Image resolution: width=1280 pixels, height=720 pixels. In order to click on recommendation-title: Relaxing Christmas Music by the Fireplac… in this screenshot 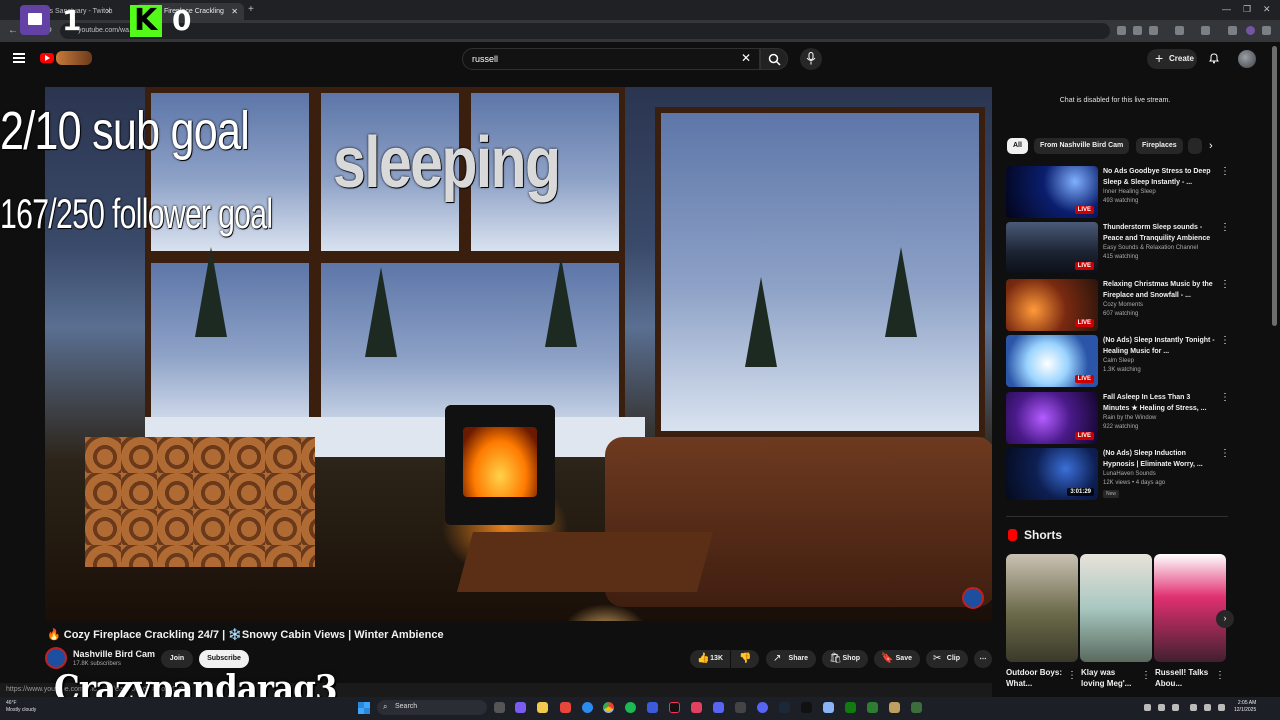, I will do `click(1159, 290)`.